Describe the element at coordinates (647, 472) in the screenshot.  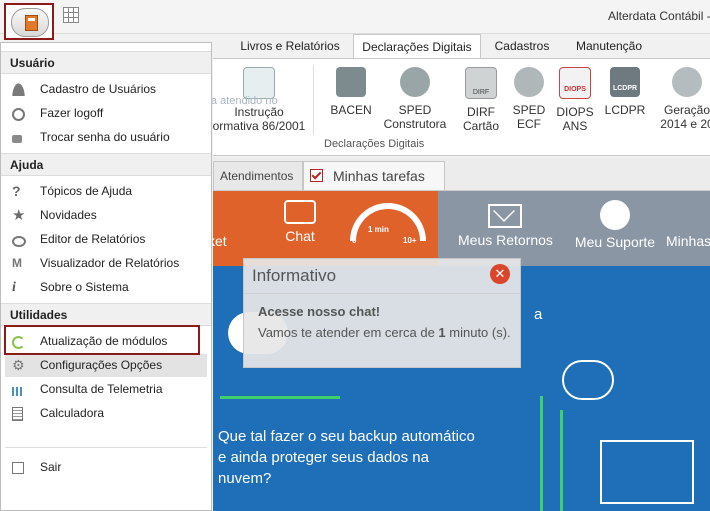
I see `laptop-illustration` at that location.